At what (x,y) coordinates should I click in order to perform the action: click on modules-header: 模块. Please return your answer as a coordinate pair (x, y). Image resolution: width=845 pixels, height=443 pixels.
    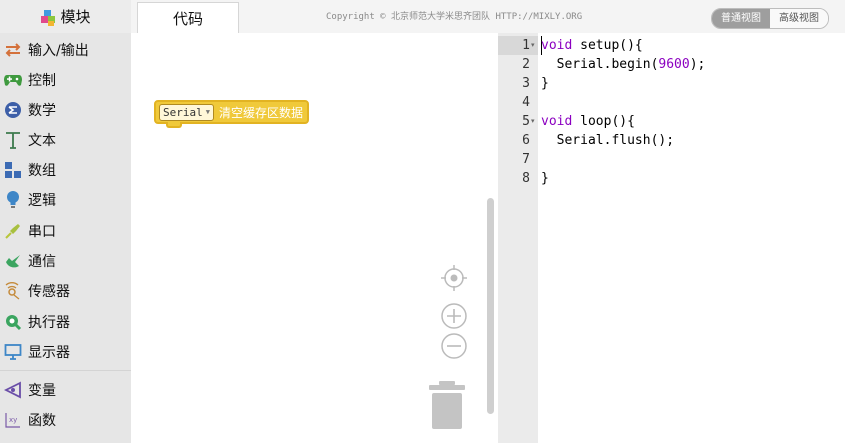
    Looking at the image, I should click on (65, 16).